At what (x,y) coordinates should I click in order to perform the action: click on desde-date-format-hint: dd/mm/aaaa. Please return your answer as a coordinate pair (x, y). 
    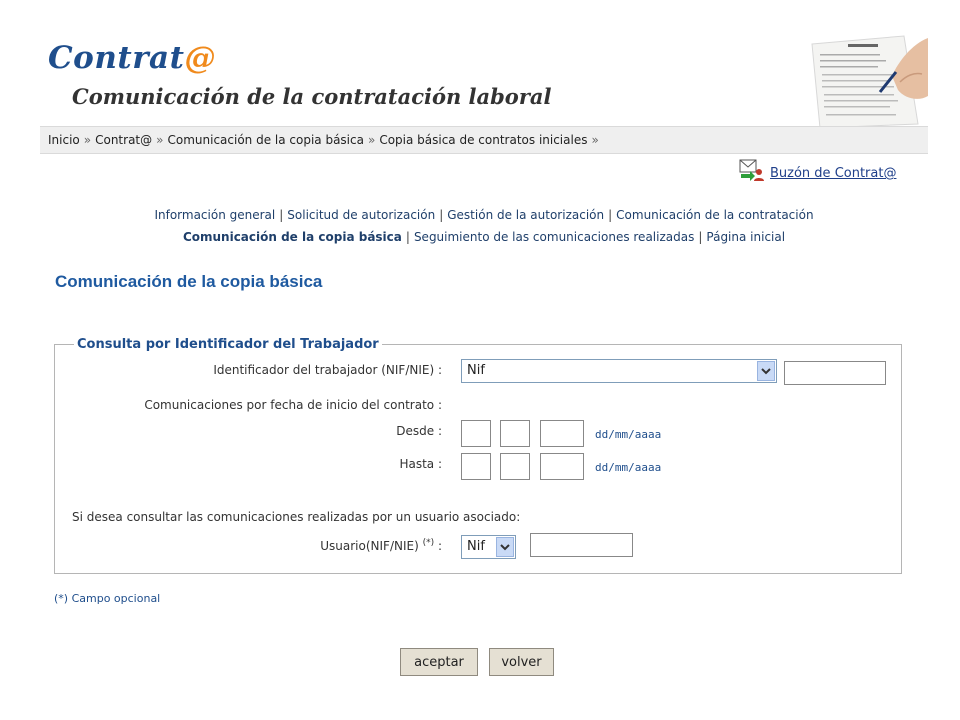
    Looking at the image, I should click on (628, 434).